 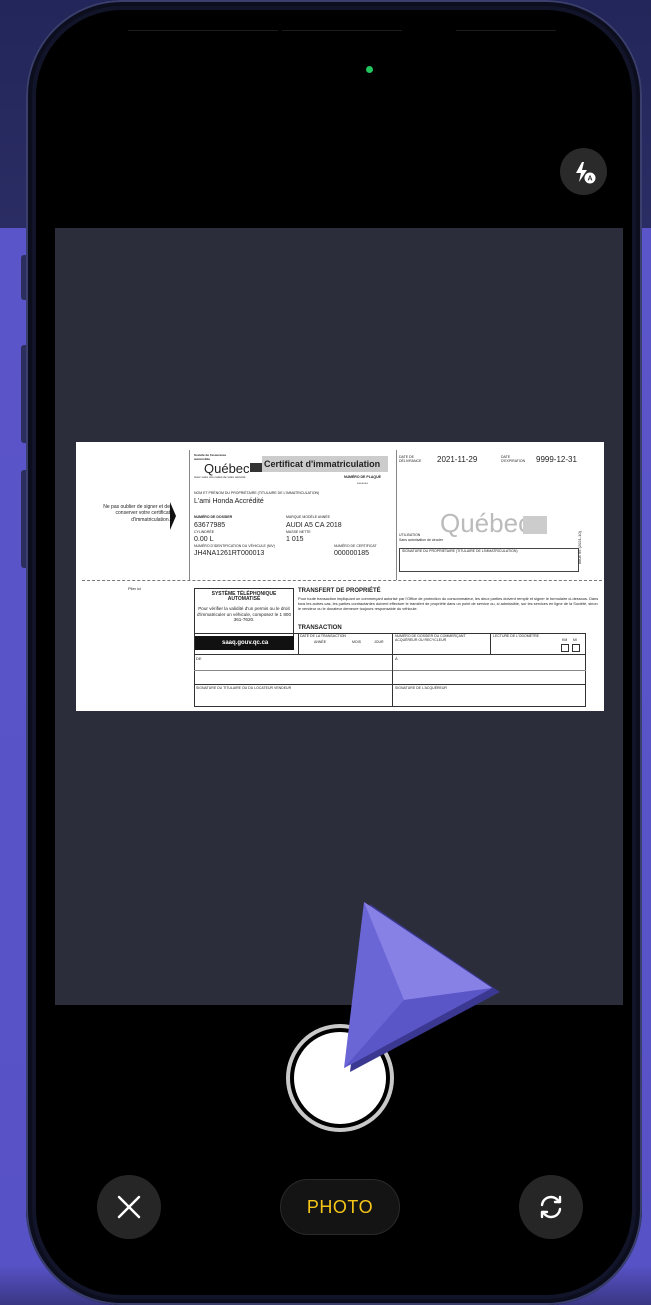 I want to click on arrow-right-icon, so click(x=173, y=516).